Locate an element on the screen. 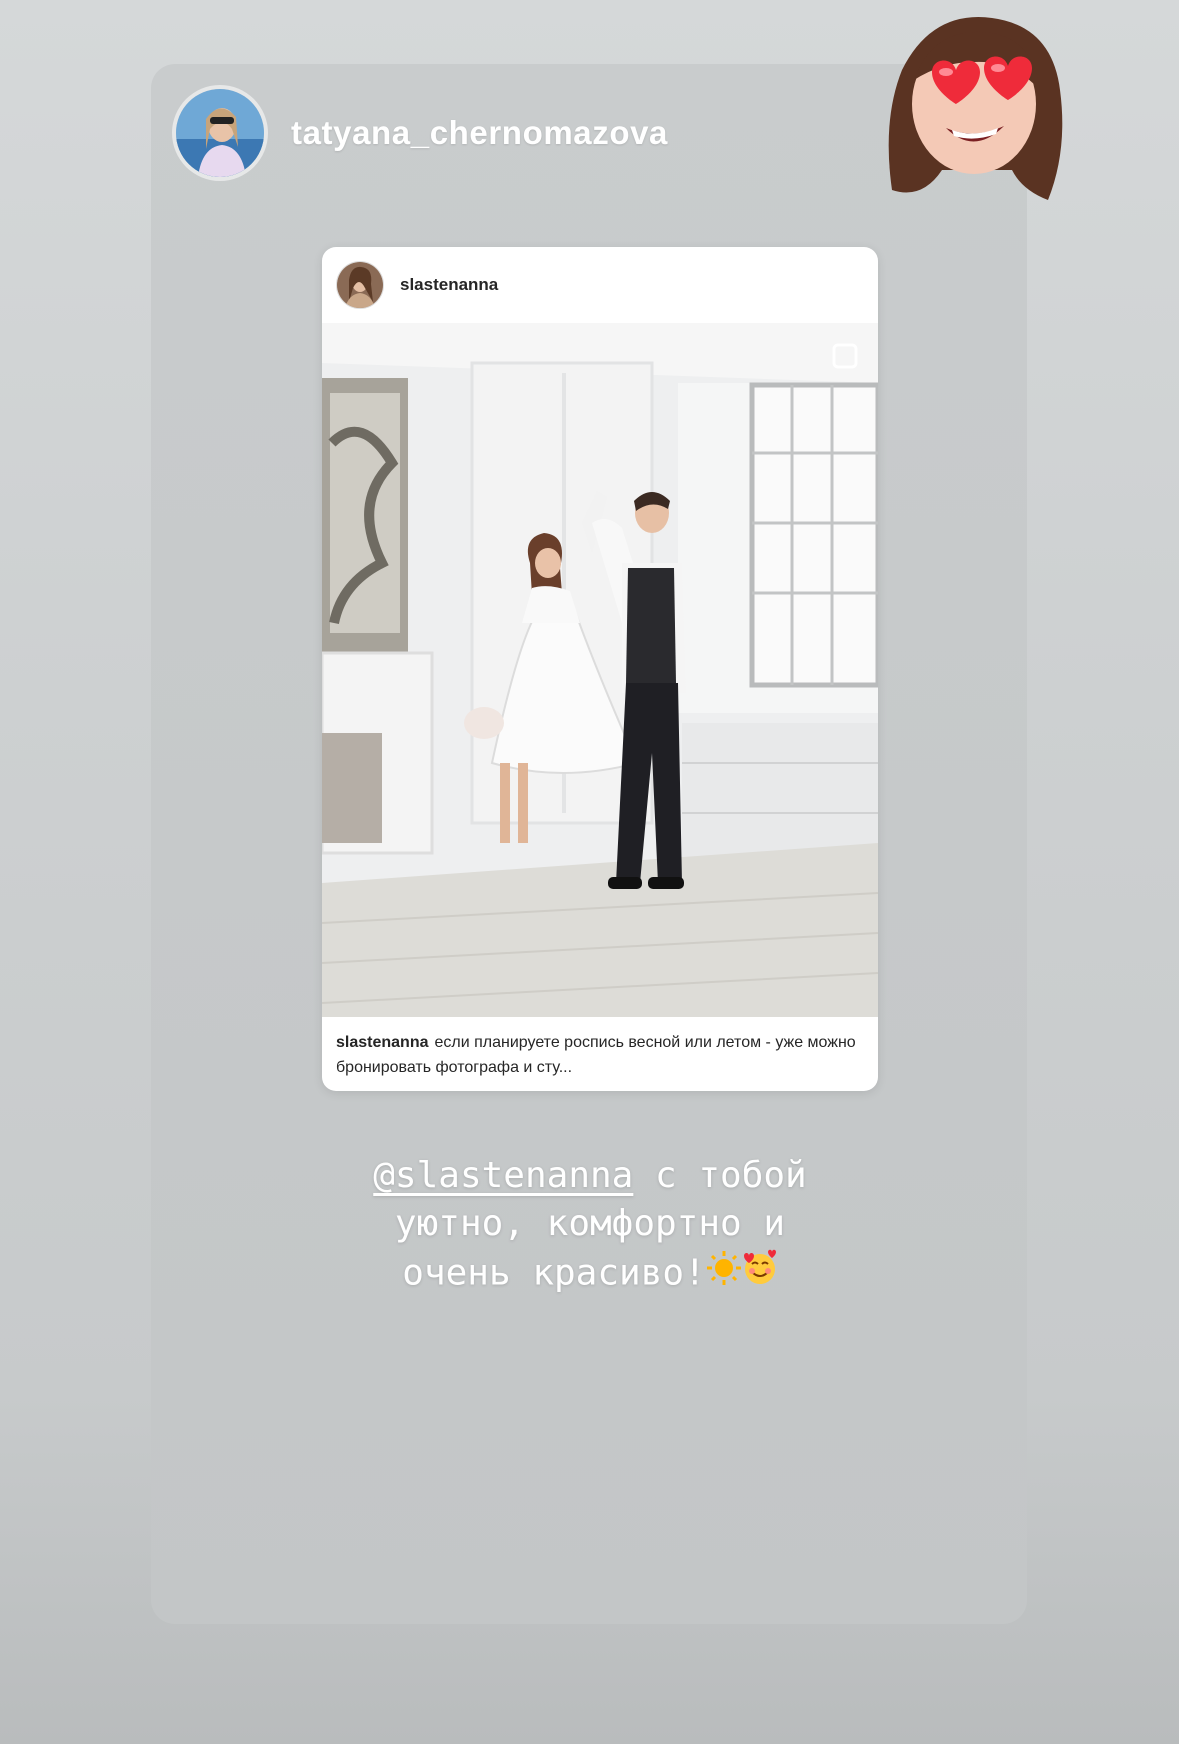  story-header: tatyana_chernomazova is located at coordinates (422, 133).